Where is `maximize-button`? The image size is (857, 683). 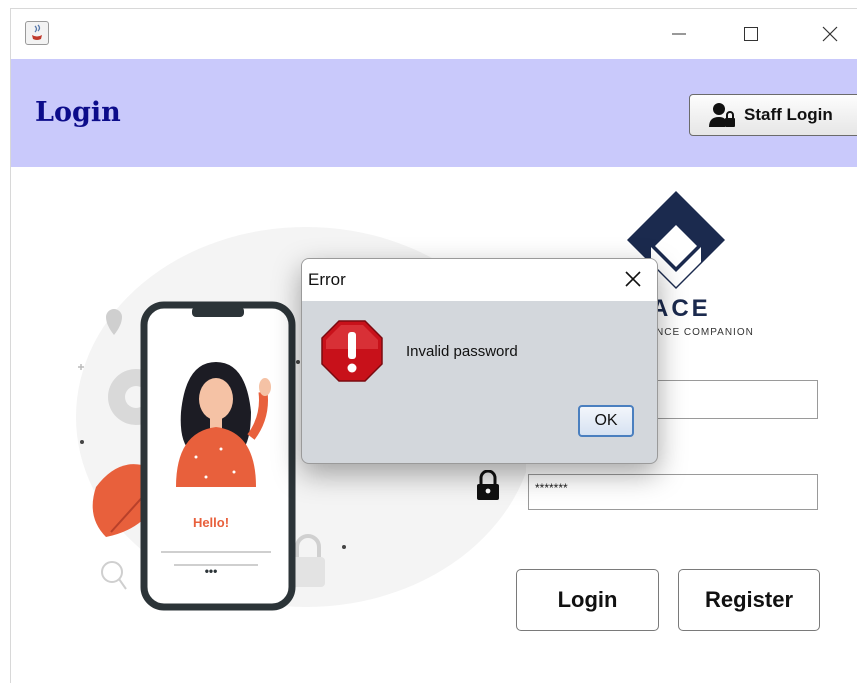 maximize-button is located at coordinates (751, 34).